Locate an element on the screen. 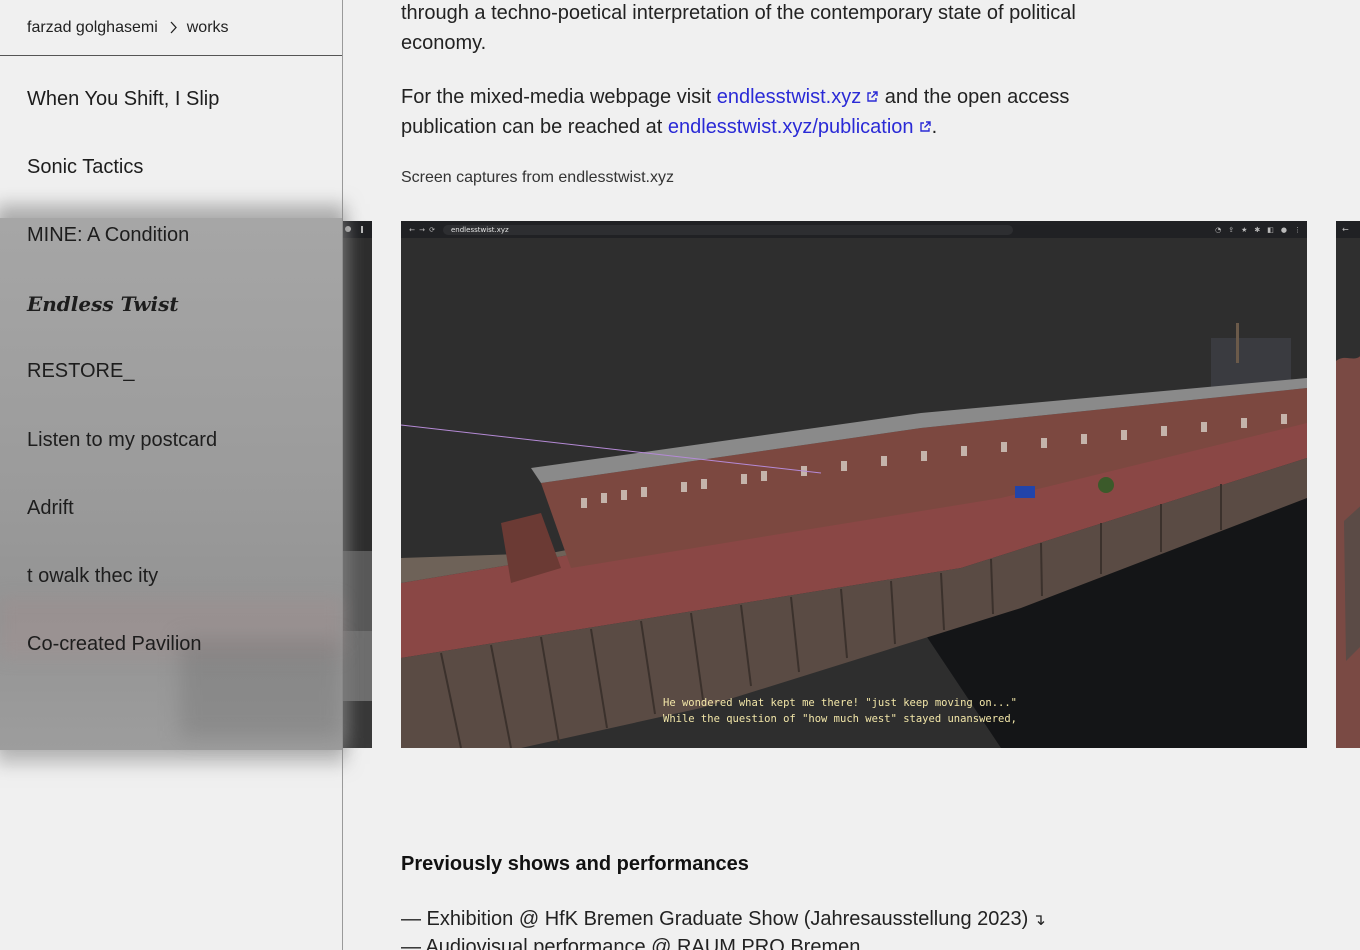 The width and height of the screenshot is (1360, 950). share-icon: ⇪ is located at coordinates (1231, 229).